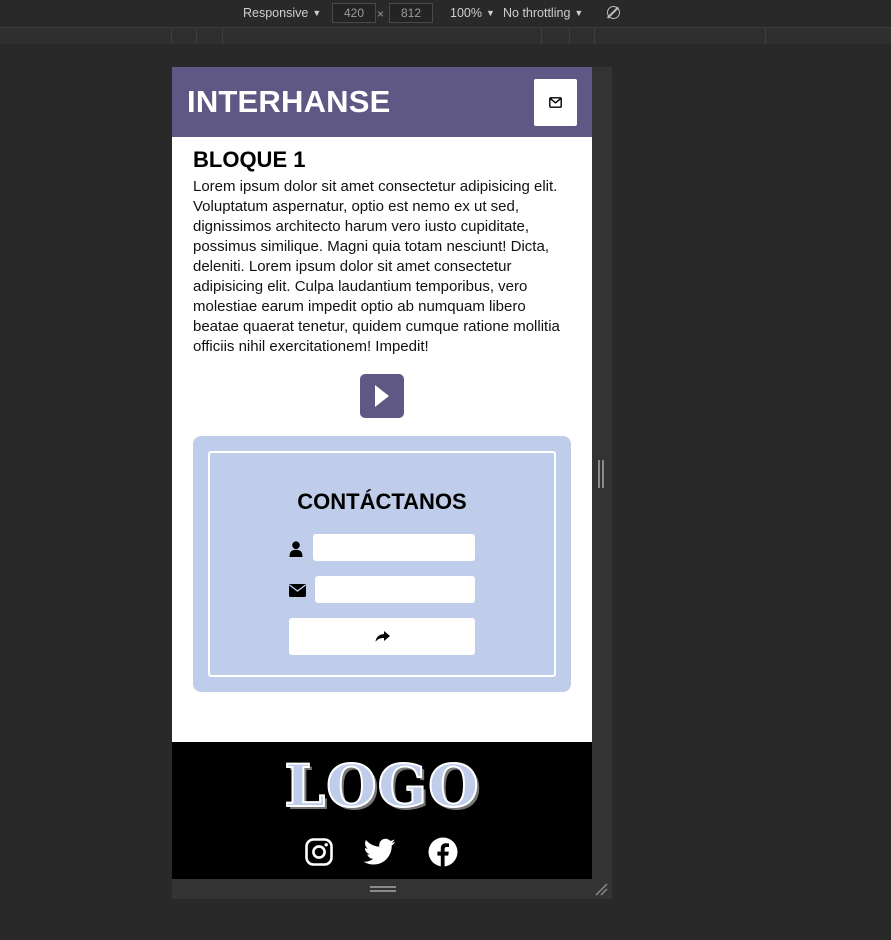 This screenshot has width=891, height=940. I want to click on play-icon, so click(382, 396).